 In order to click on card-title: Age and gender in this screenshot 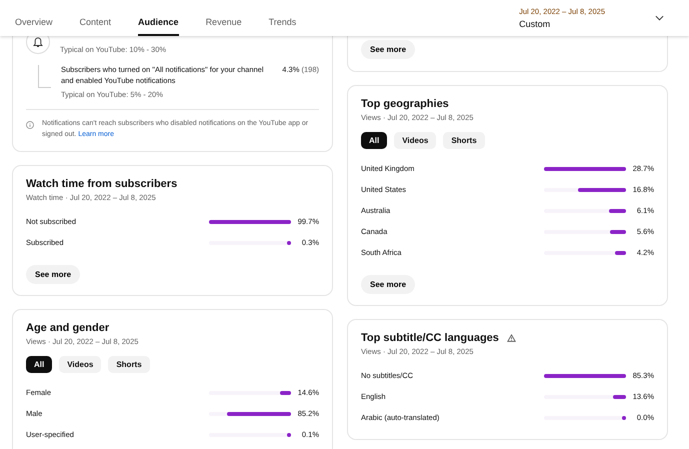, I will do `click(68, 328)`.